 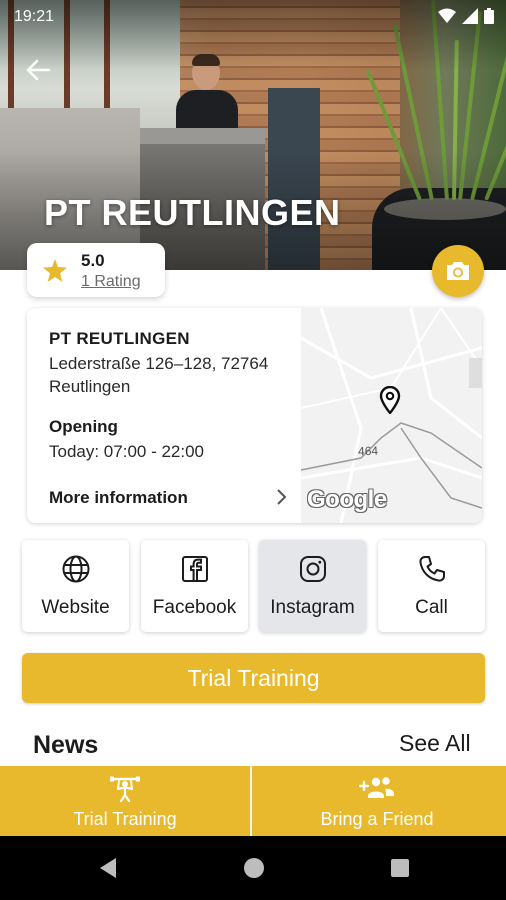 I want to click on road-number-label: 464, so click(x=368, y=451).